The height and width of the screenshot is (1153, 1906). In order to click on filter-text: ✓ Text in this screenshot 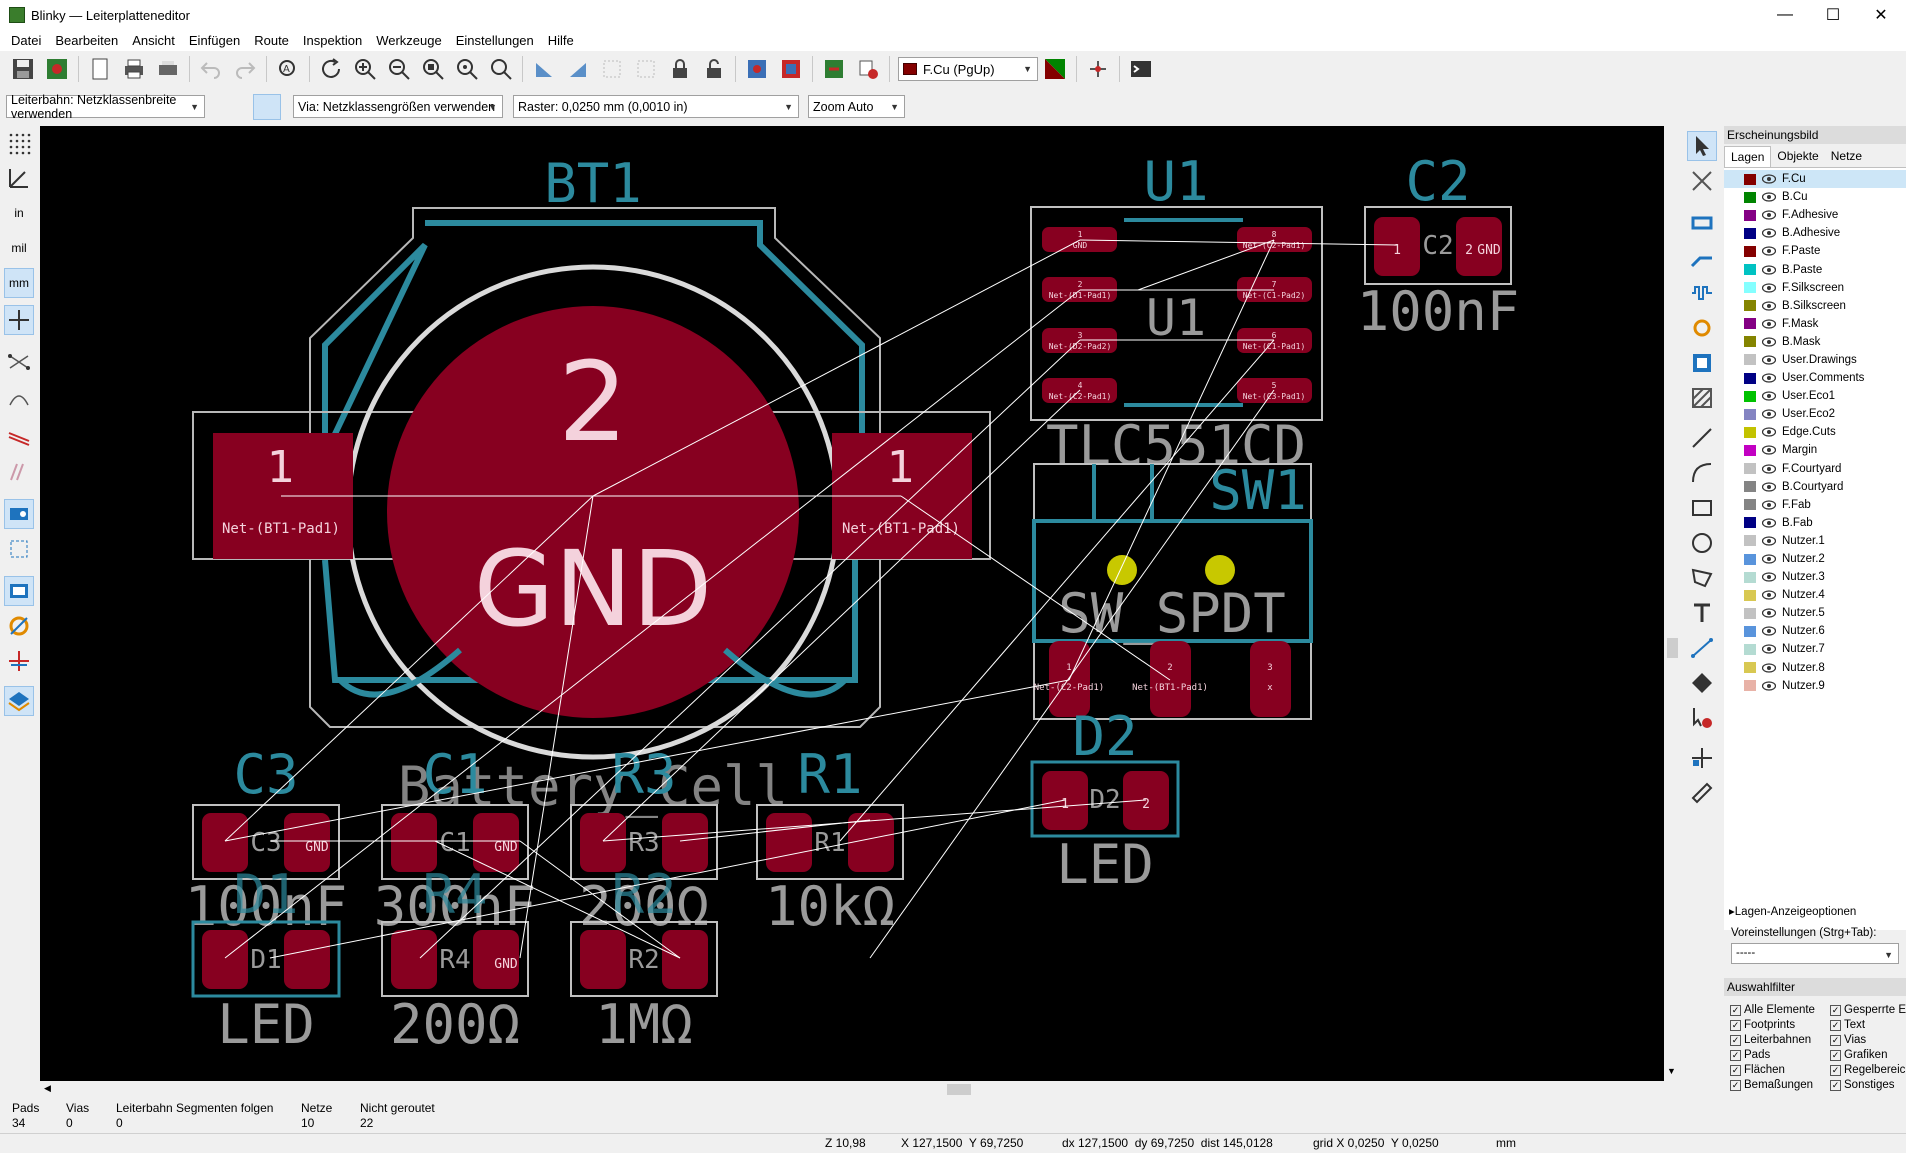, I will do `click(1847, 1025)`.